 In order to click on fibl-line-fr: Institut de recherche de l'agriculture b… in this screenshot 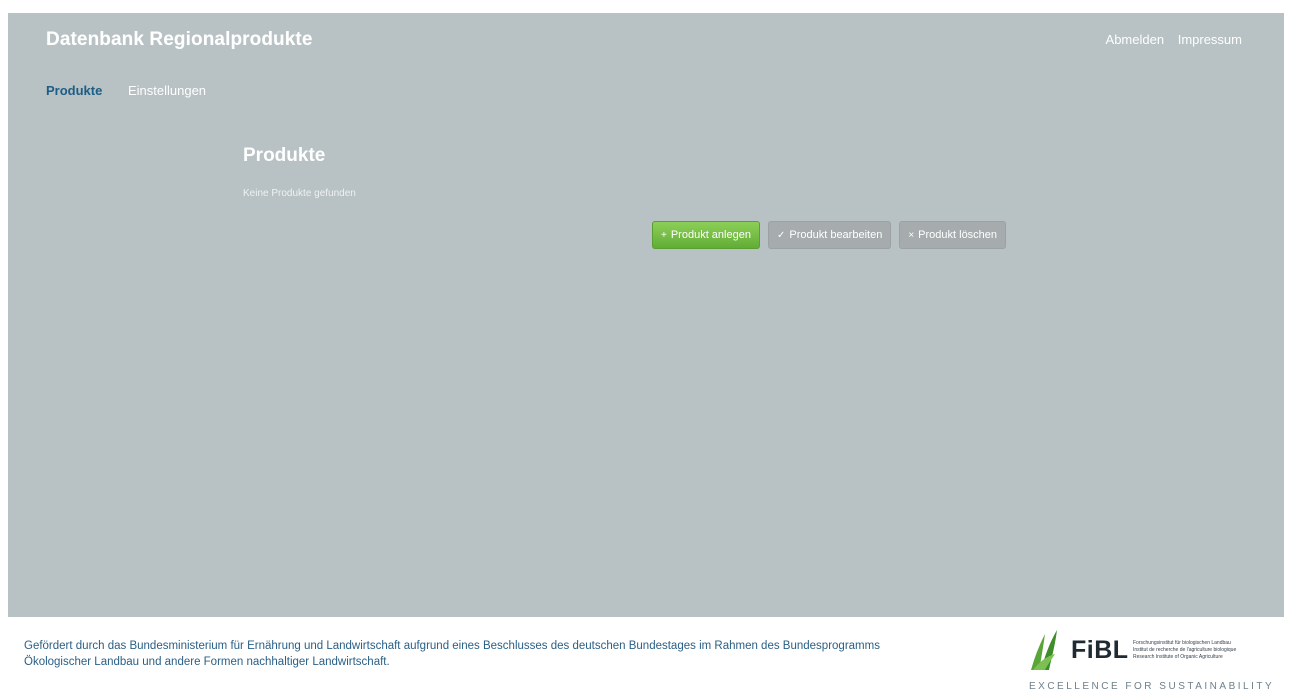, I will do `click(1185, 650)`.